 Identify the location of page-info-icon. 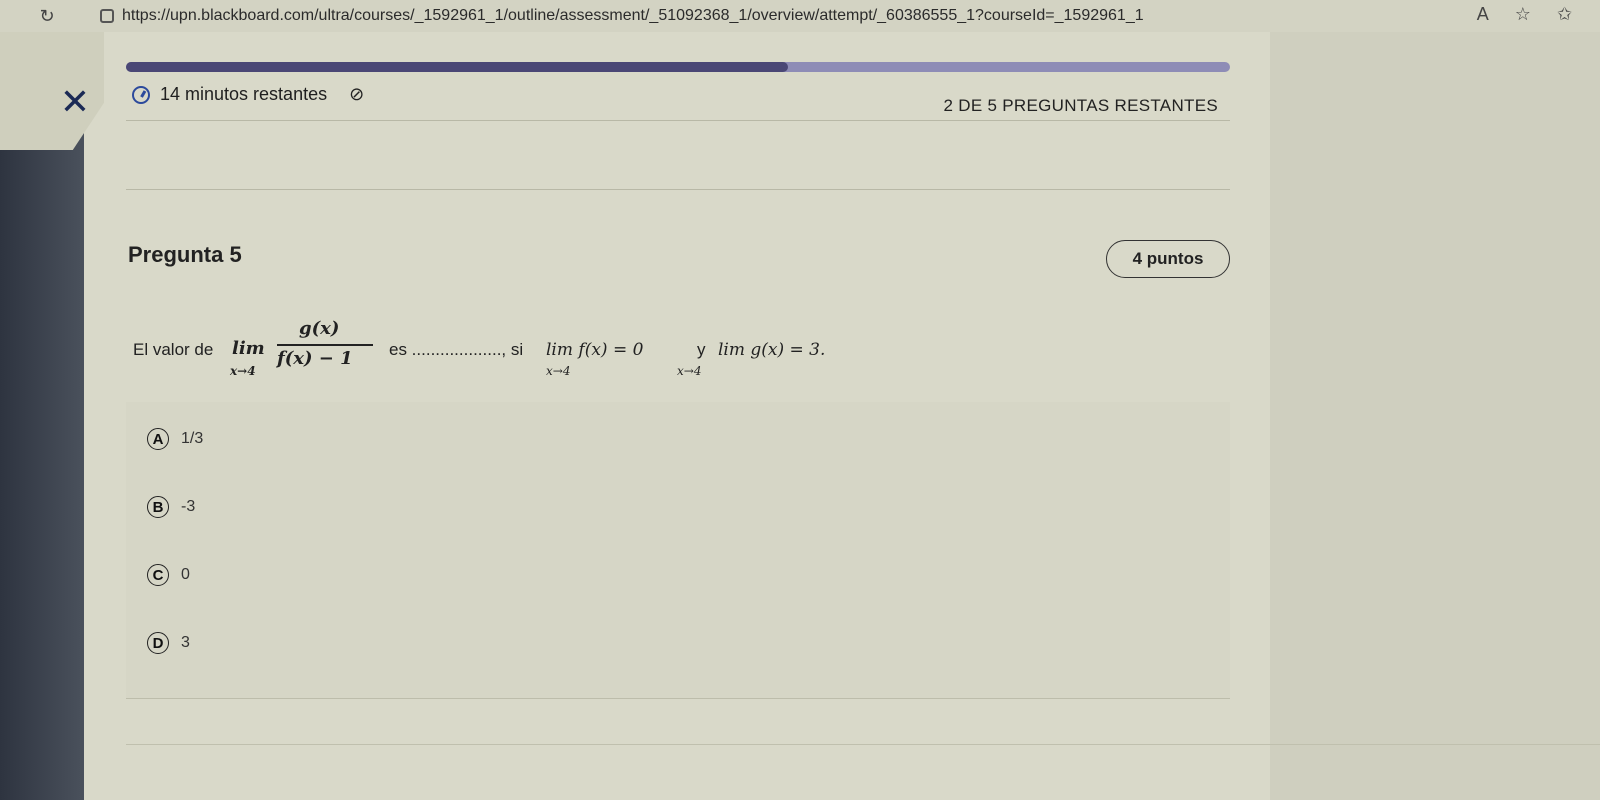
(107, 16).